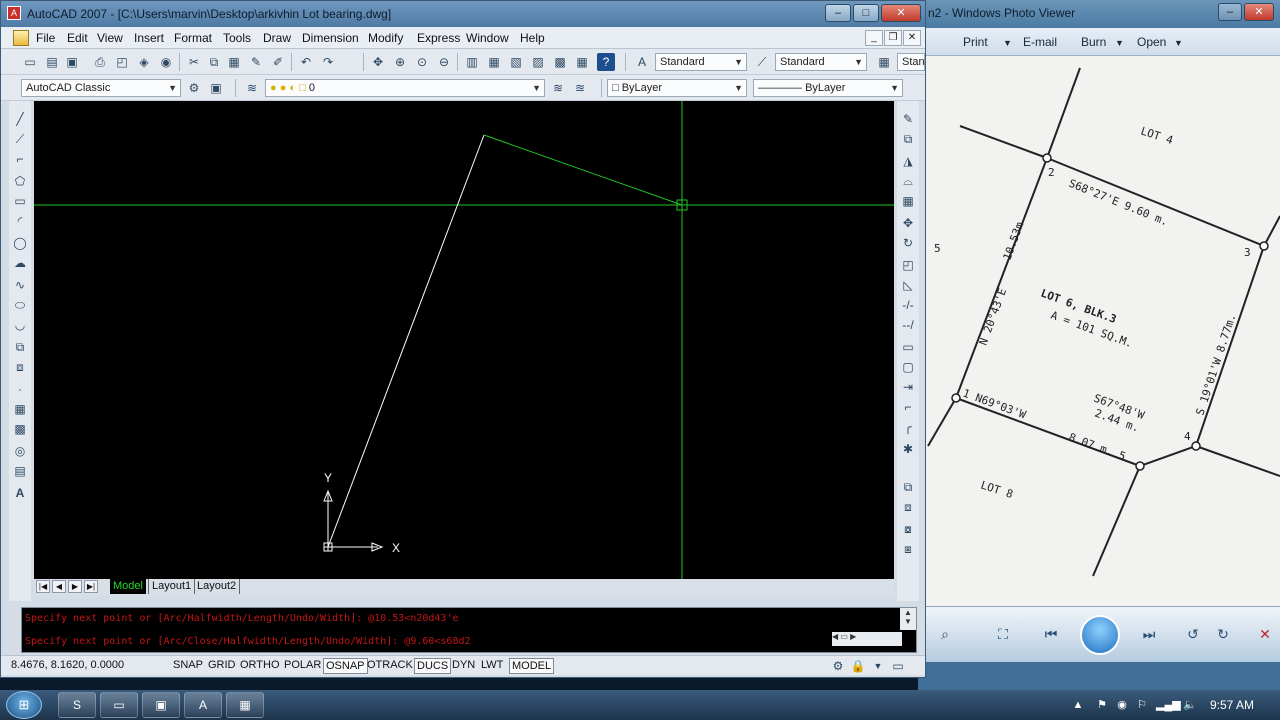  I want to click on clock: 9:57 AM, so click(1232, 705).